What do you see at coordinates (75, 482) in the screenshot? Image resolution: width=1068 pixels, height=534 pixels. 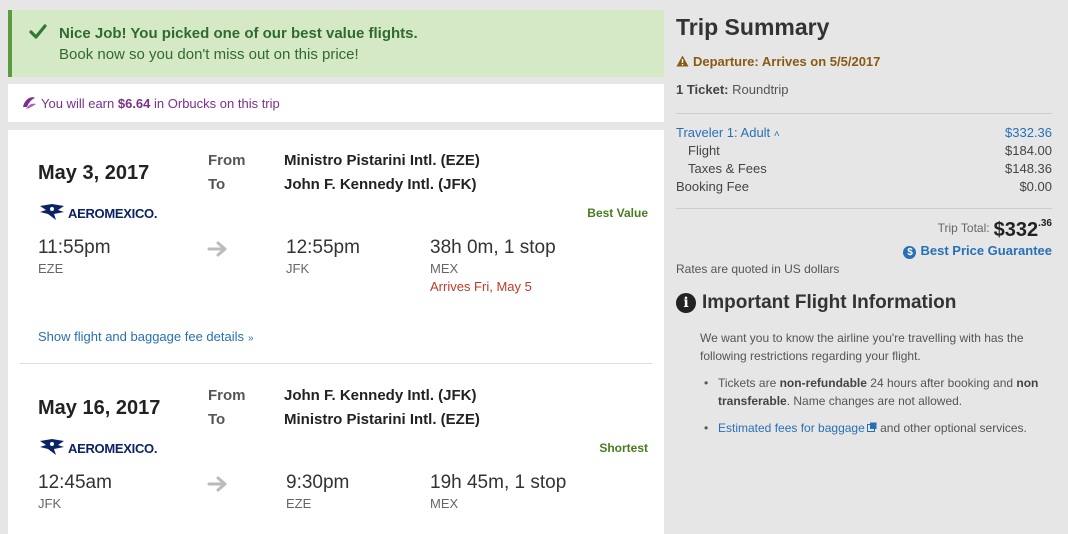 I see `depart-time: 12:45am` at bounding box center [75, 482].